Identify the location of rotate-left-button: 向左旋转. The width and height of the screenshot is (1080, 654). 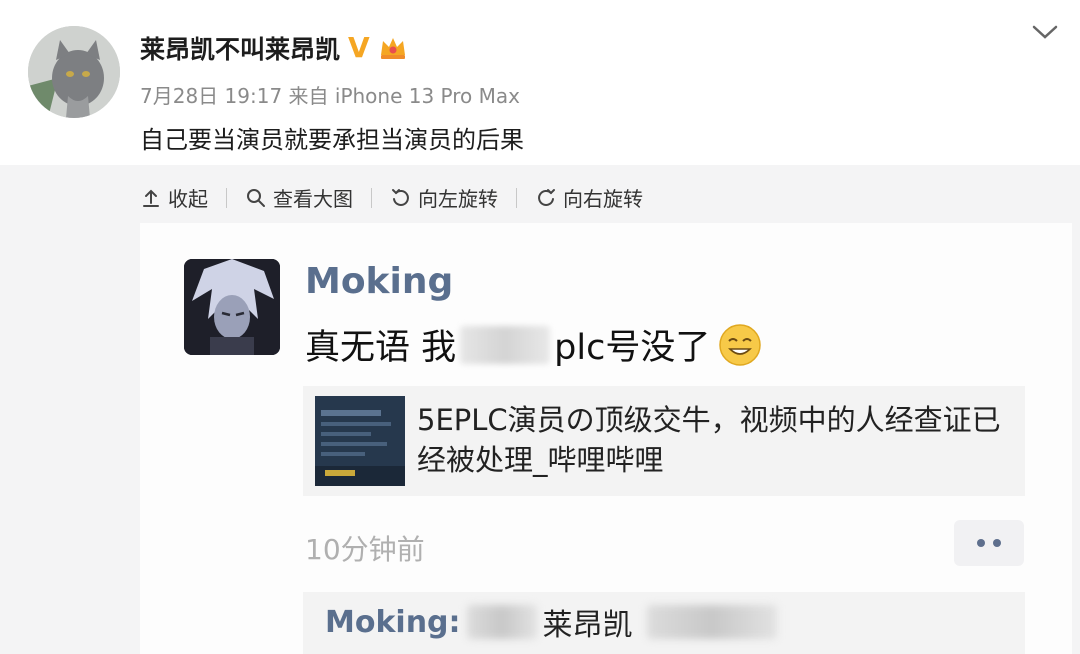
(444, 197).